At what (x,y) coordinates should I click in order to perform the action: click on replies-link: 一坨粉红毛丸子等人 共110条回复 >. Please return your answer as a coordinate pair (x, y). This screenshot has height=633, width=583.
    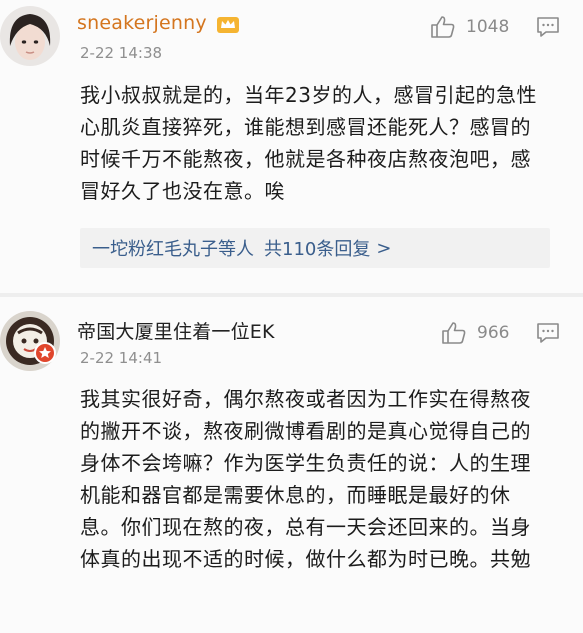
    Looking at the image, I should click on (315, 248).